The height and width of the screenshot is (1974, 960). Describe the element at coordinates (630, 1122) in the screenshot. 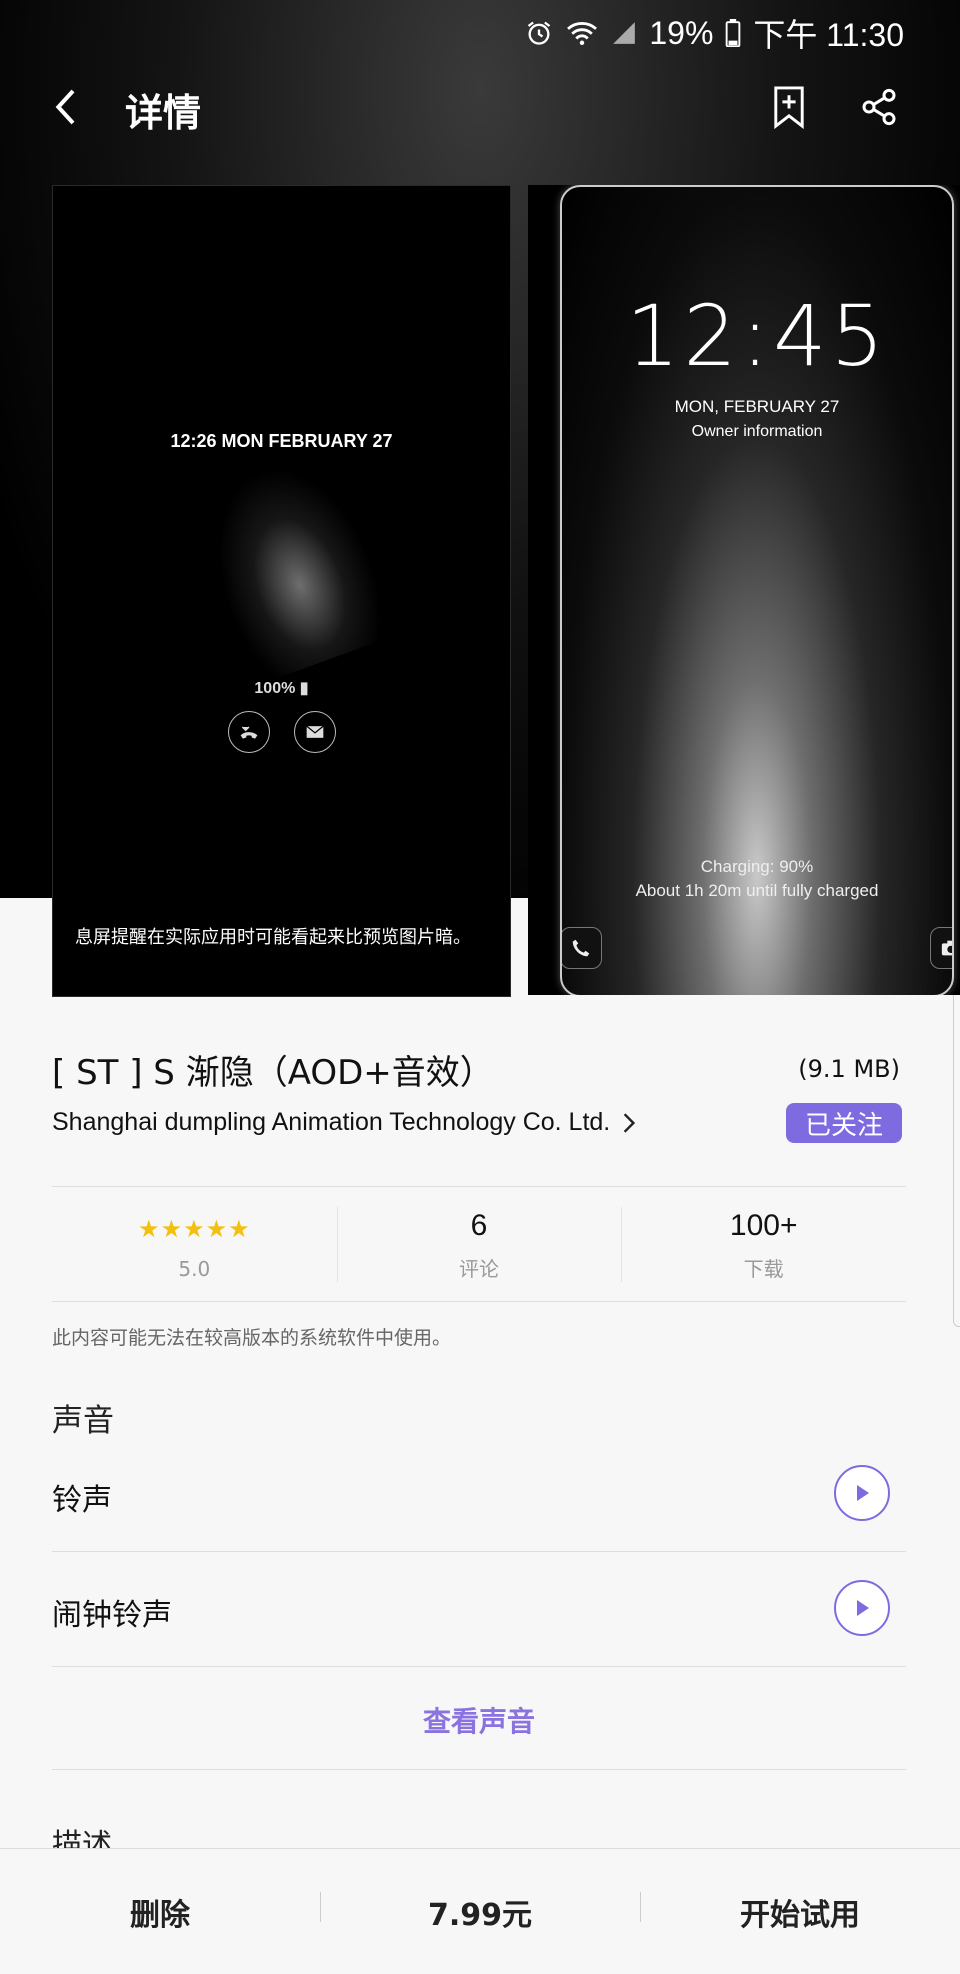

I see `chevron-right-icon` at that location.